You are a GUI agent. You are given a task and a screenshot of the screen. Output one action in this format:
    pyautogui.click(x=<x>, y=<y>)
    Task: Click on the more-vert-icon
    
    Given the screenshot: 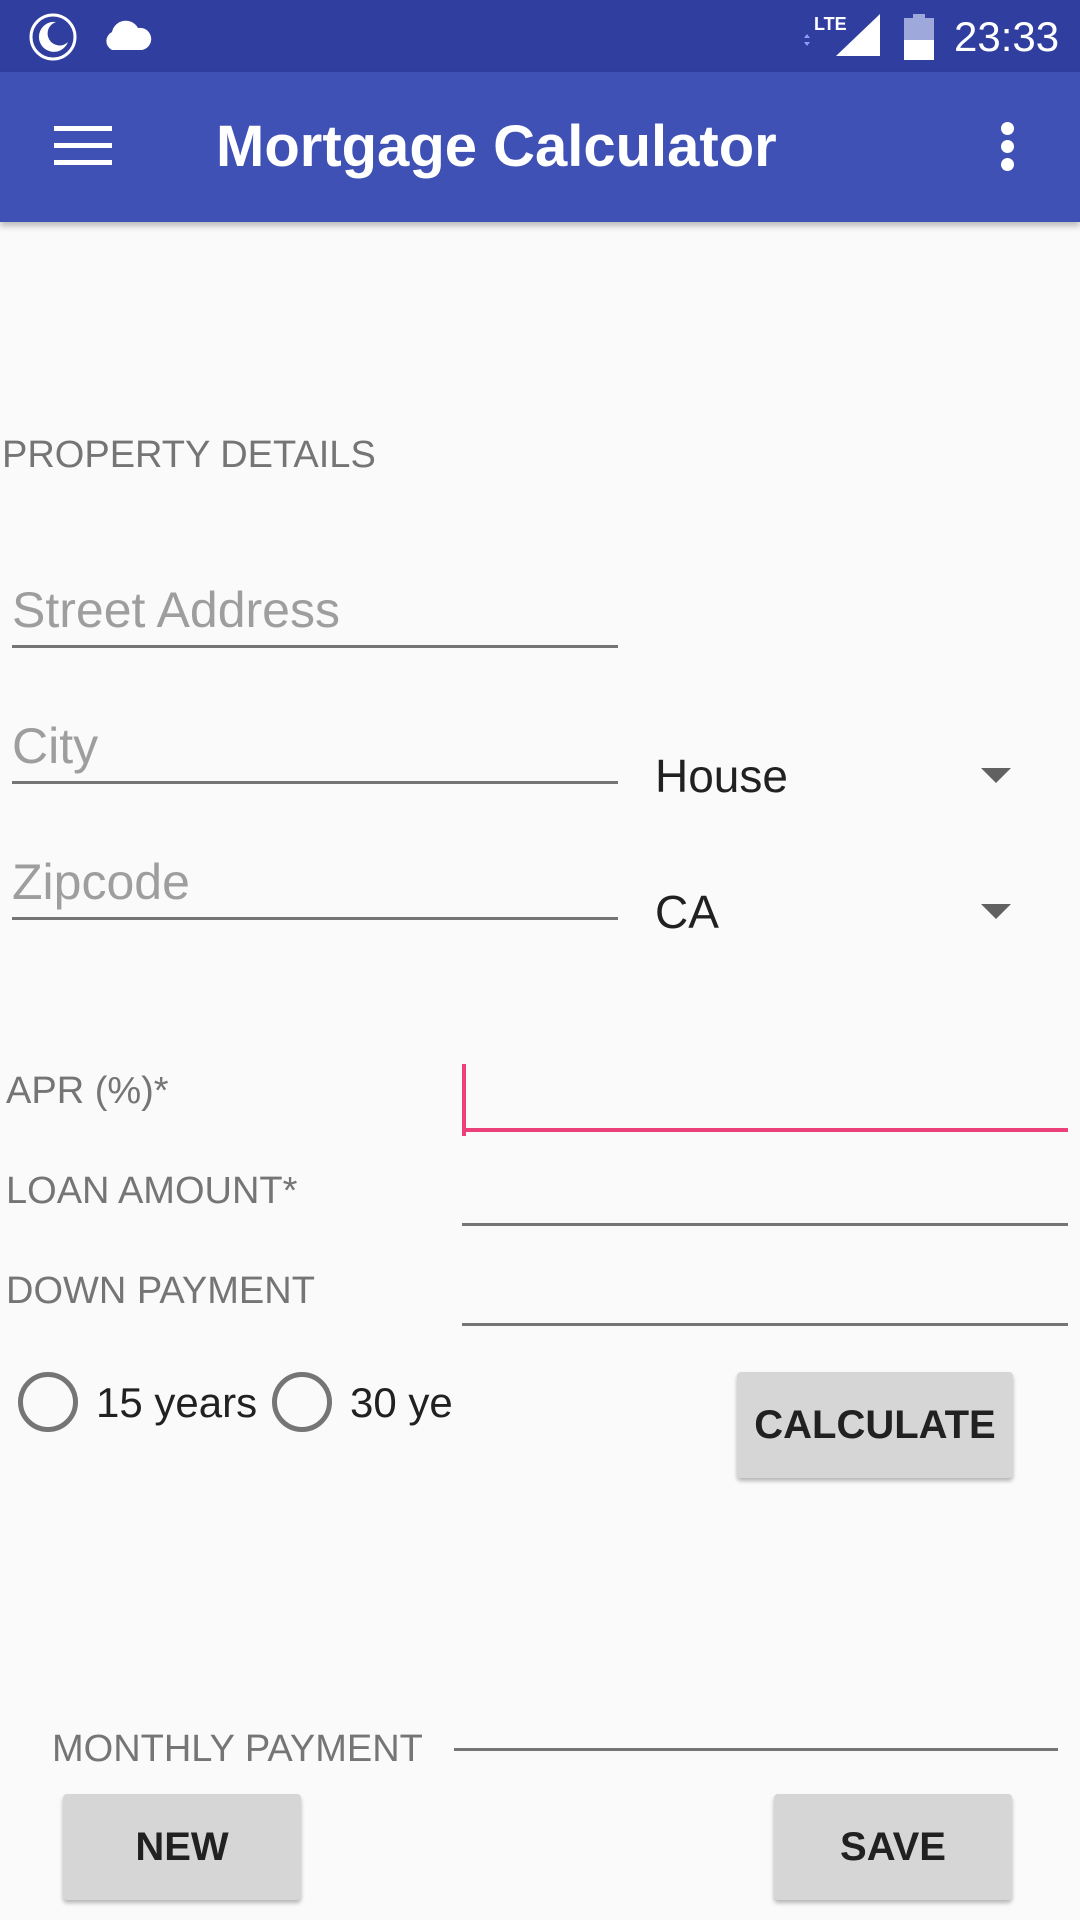 What is the action you would take?
    pyautogui.click(x=1008, y=146)
    